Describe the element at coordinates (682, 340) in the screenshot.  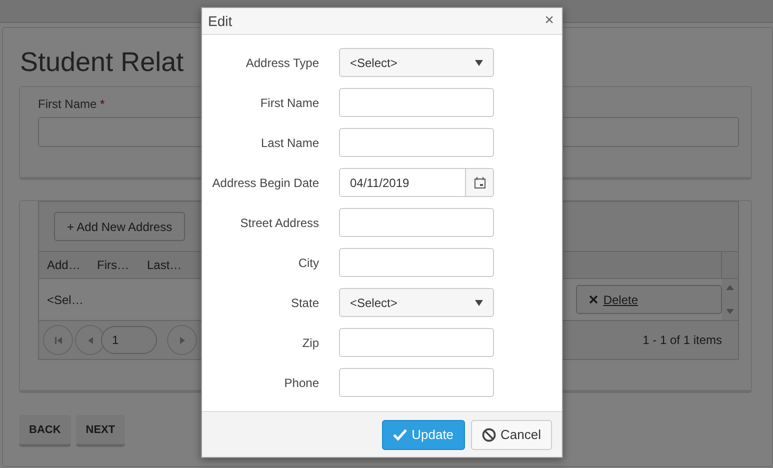
I see `pager-summary: 1 - 1 of 1 items` at that location.